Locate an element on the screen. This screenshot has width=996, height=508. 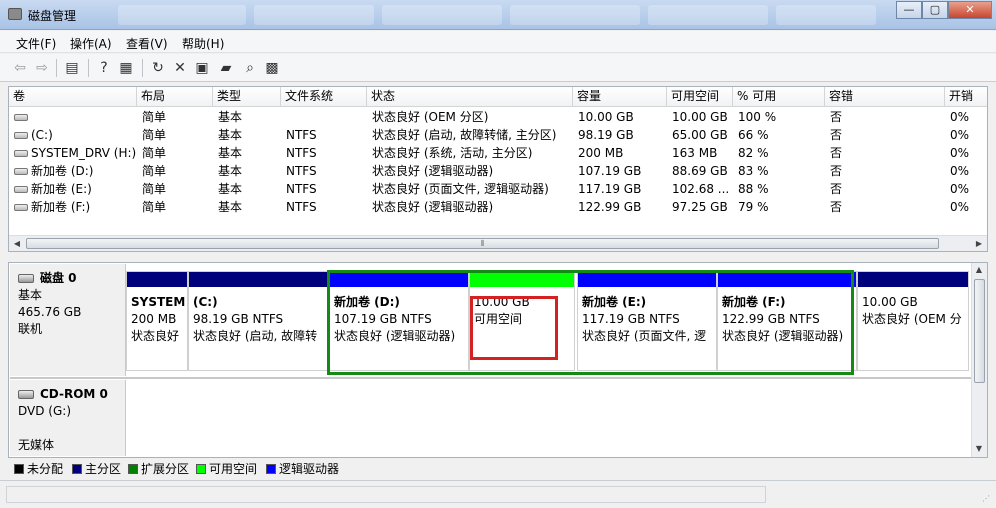
cell-text: 83 % is located at coordinates (753, 171).